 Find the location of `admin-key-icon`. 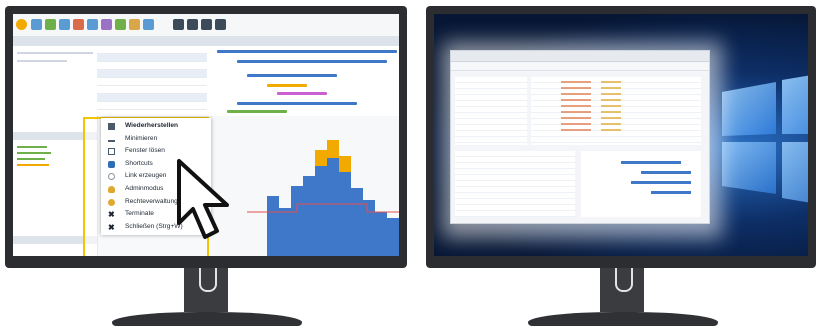

admin-key-icon is located at coordinates (111, 189).